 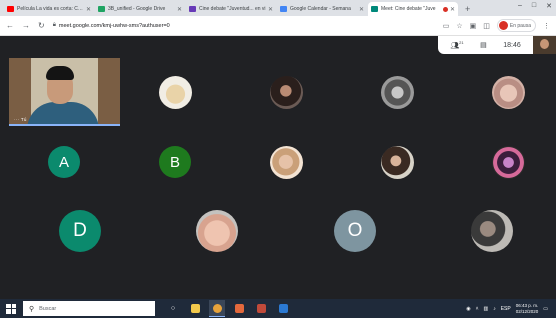 What do you see at coordinates (546, 26) in the screenshot?
I see `menu-dots-icon: ⋮` at bounding box center [546, 26].